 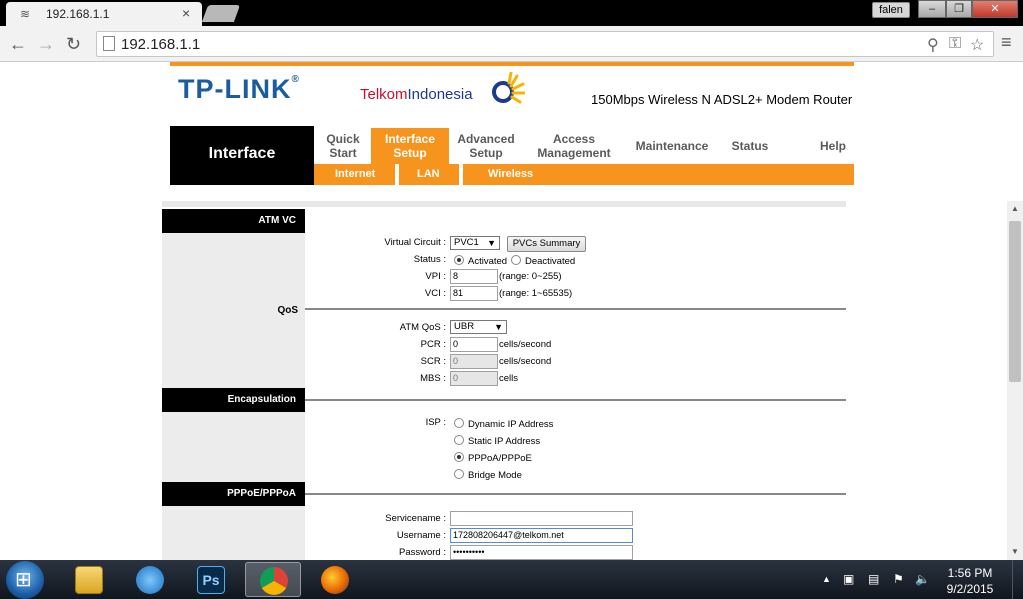 I want to click on action-center-icon: ⚑, so click(x=898, y=579).